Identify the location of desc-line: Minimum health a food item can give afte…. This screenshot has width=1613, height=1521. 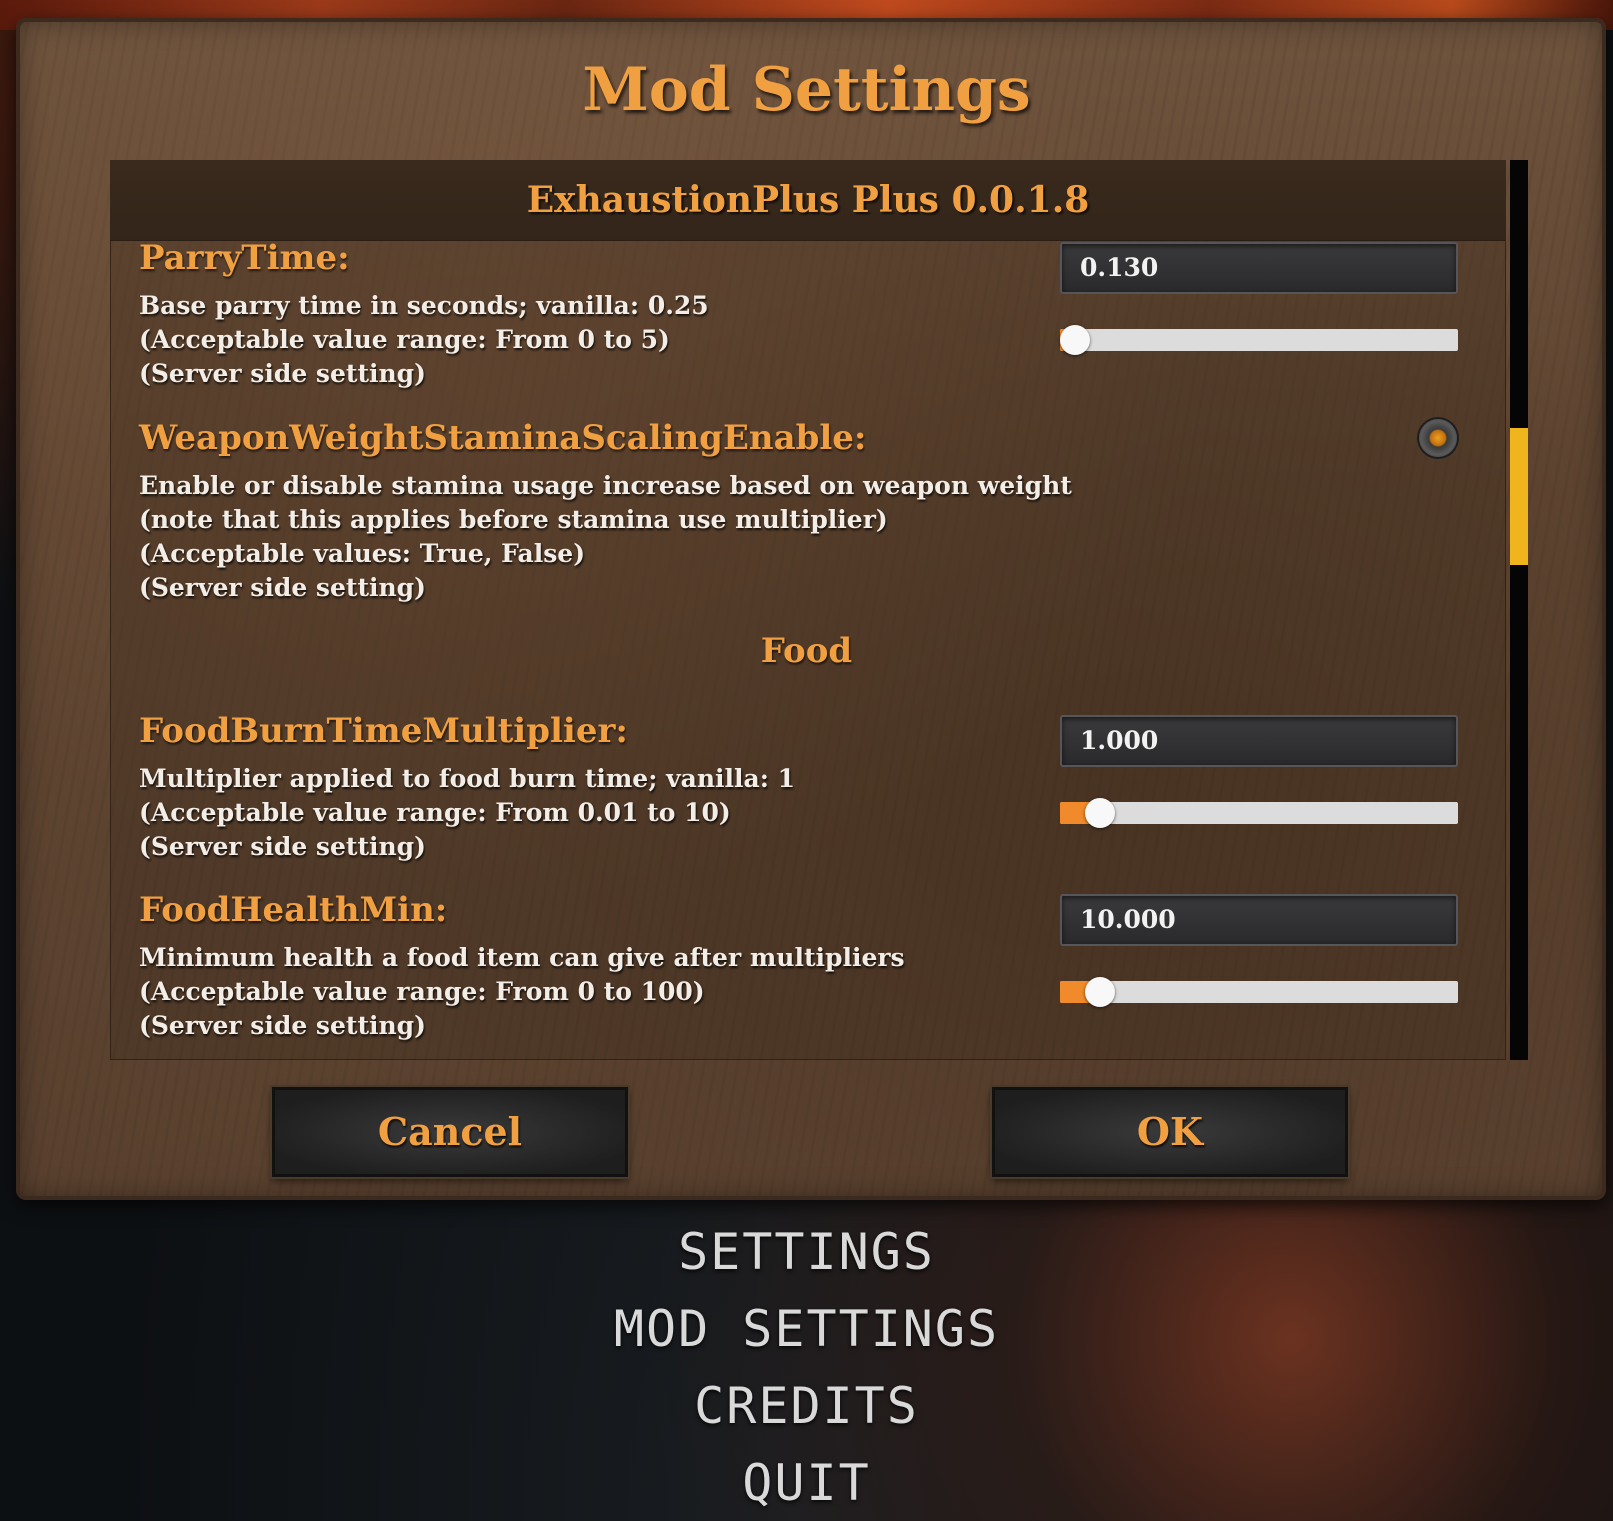
(522, 957).